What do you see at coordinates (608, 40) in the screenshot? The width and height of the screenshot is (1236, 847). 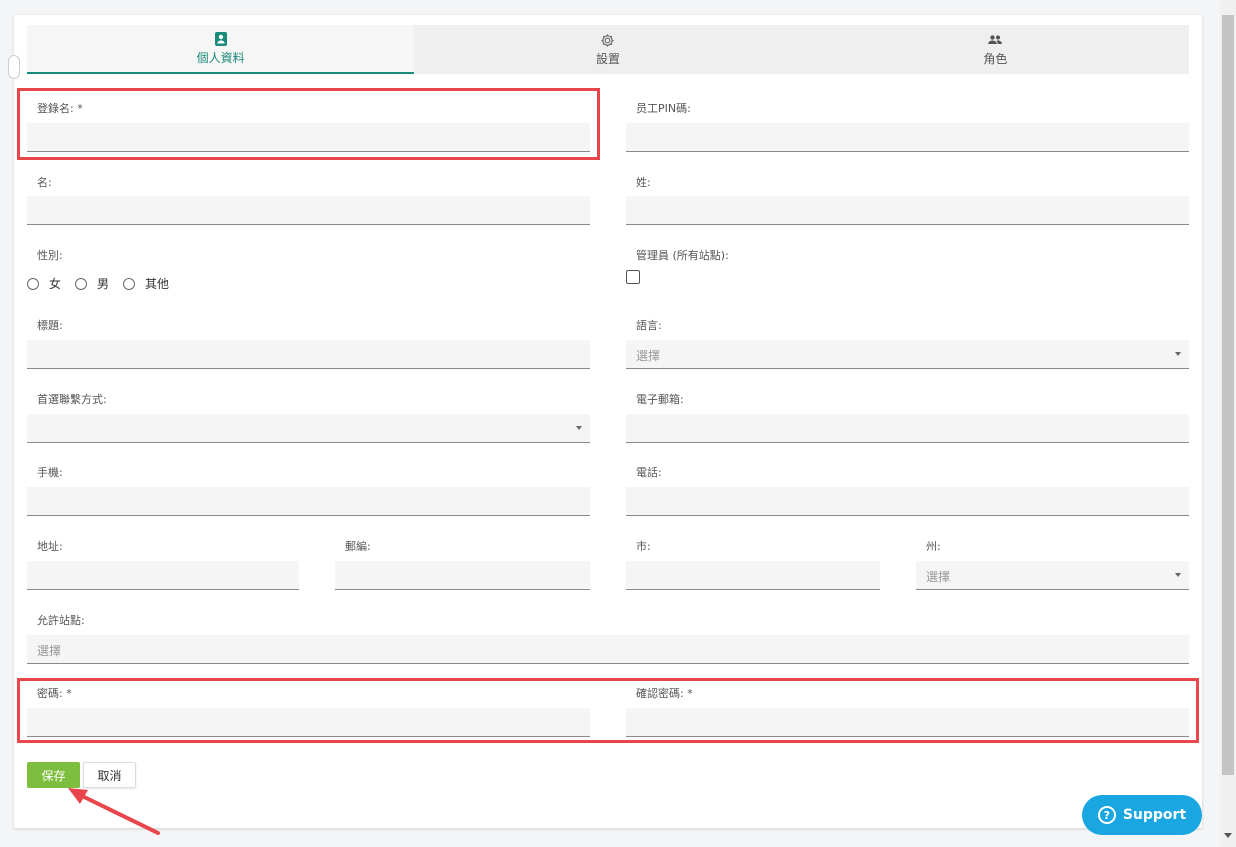 I see `gear-icon` at bounding box center [608, 40].